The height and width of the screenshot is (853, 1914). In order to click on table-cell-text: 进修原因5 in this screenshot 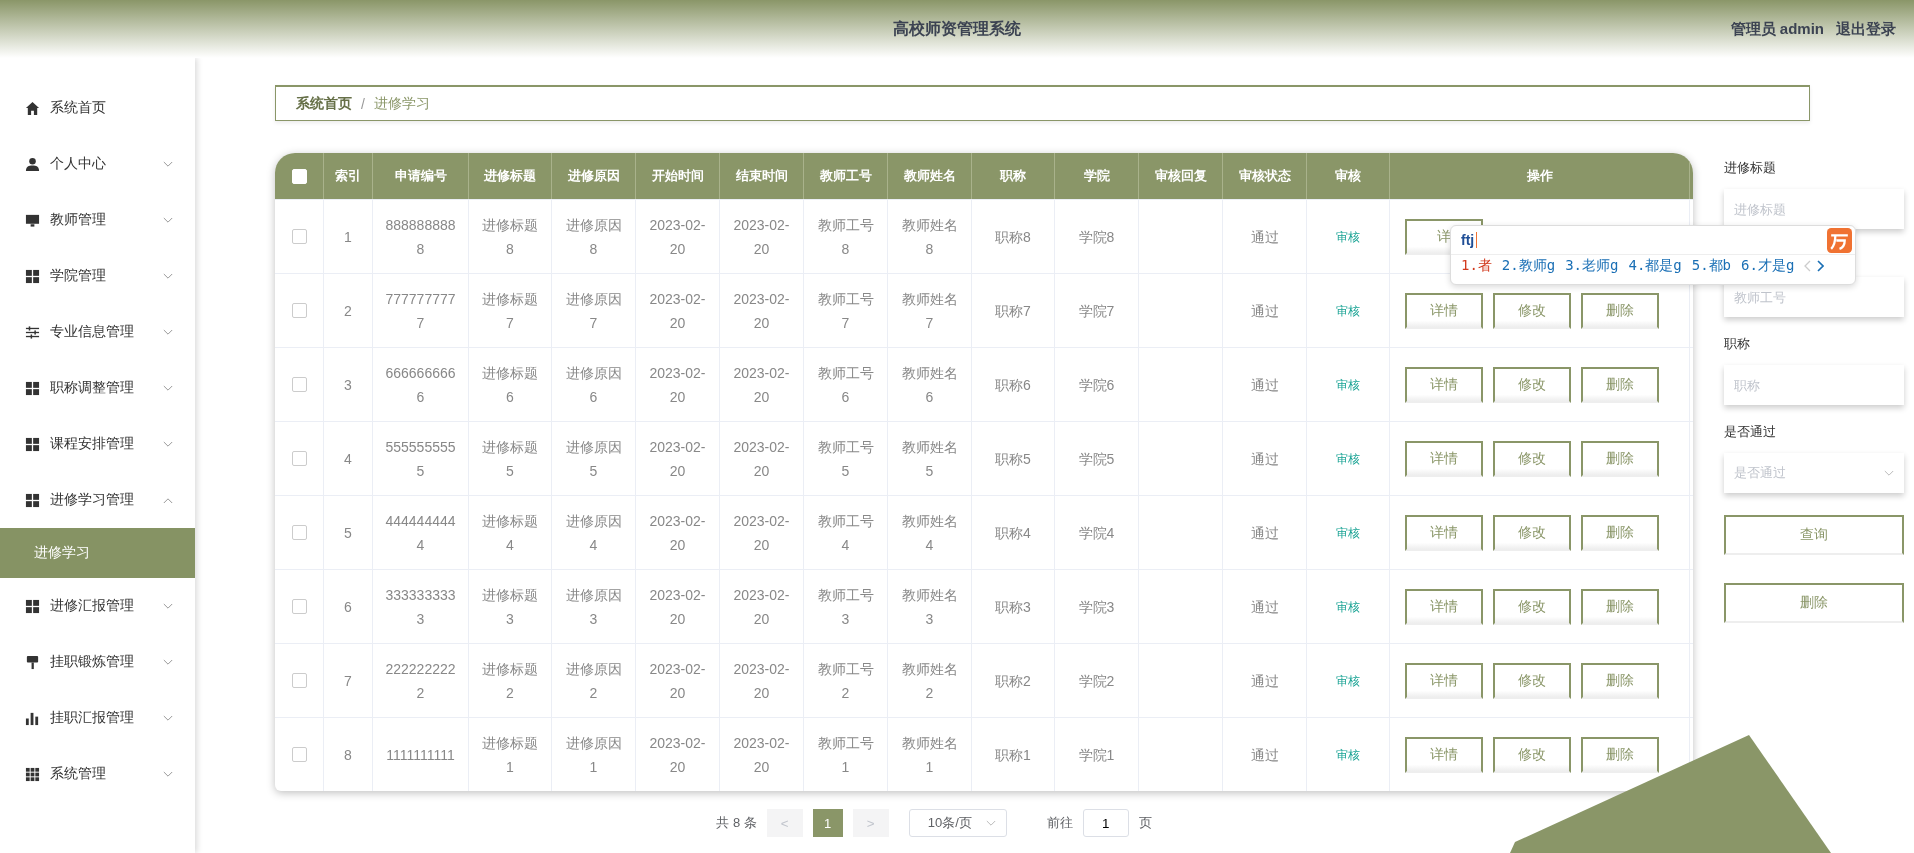, I will do `click(593, 459)`.